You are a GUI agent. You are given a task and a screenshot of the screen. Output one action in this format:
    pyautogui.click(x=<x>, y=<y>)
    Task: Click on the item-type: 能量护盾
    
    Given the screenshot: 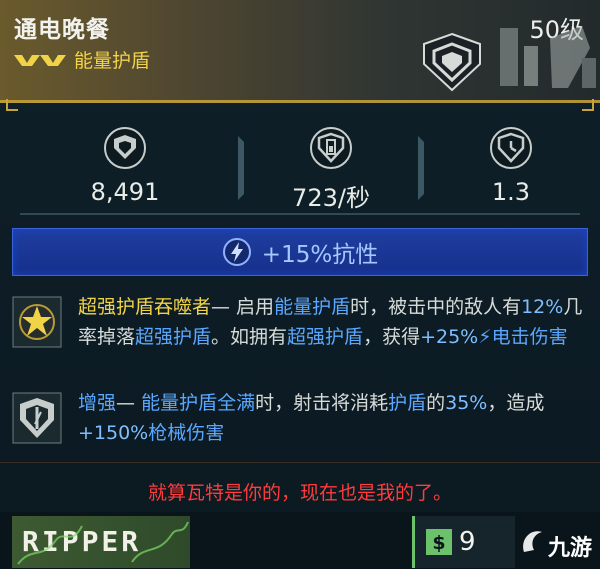 What is the action you would take?
    pyautogui.click(x=112, y=61)
    